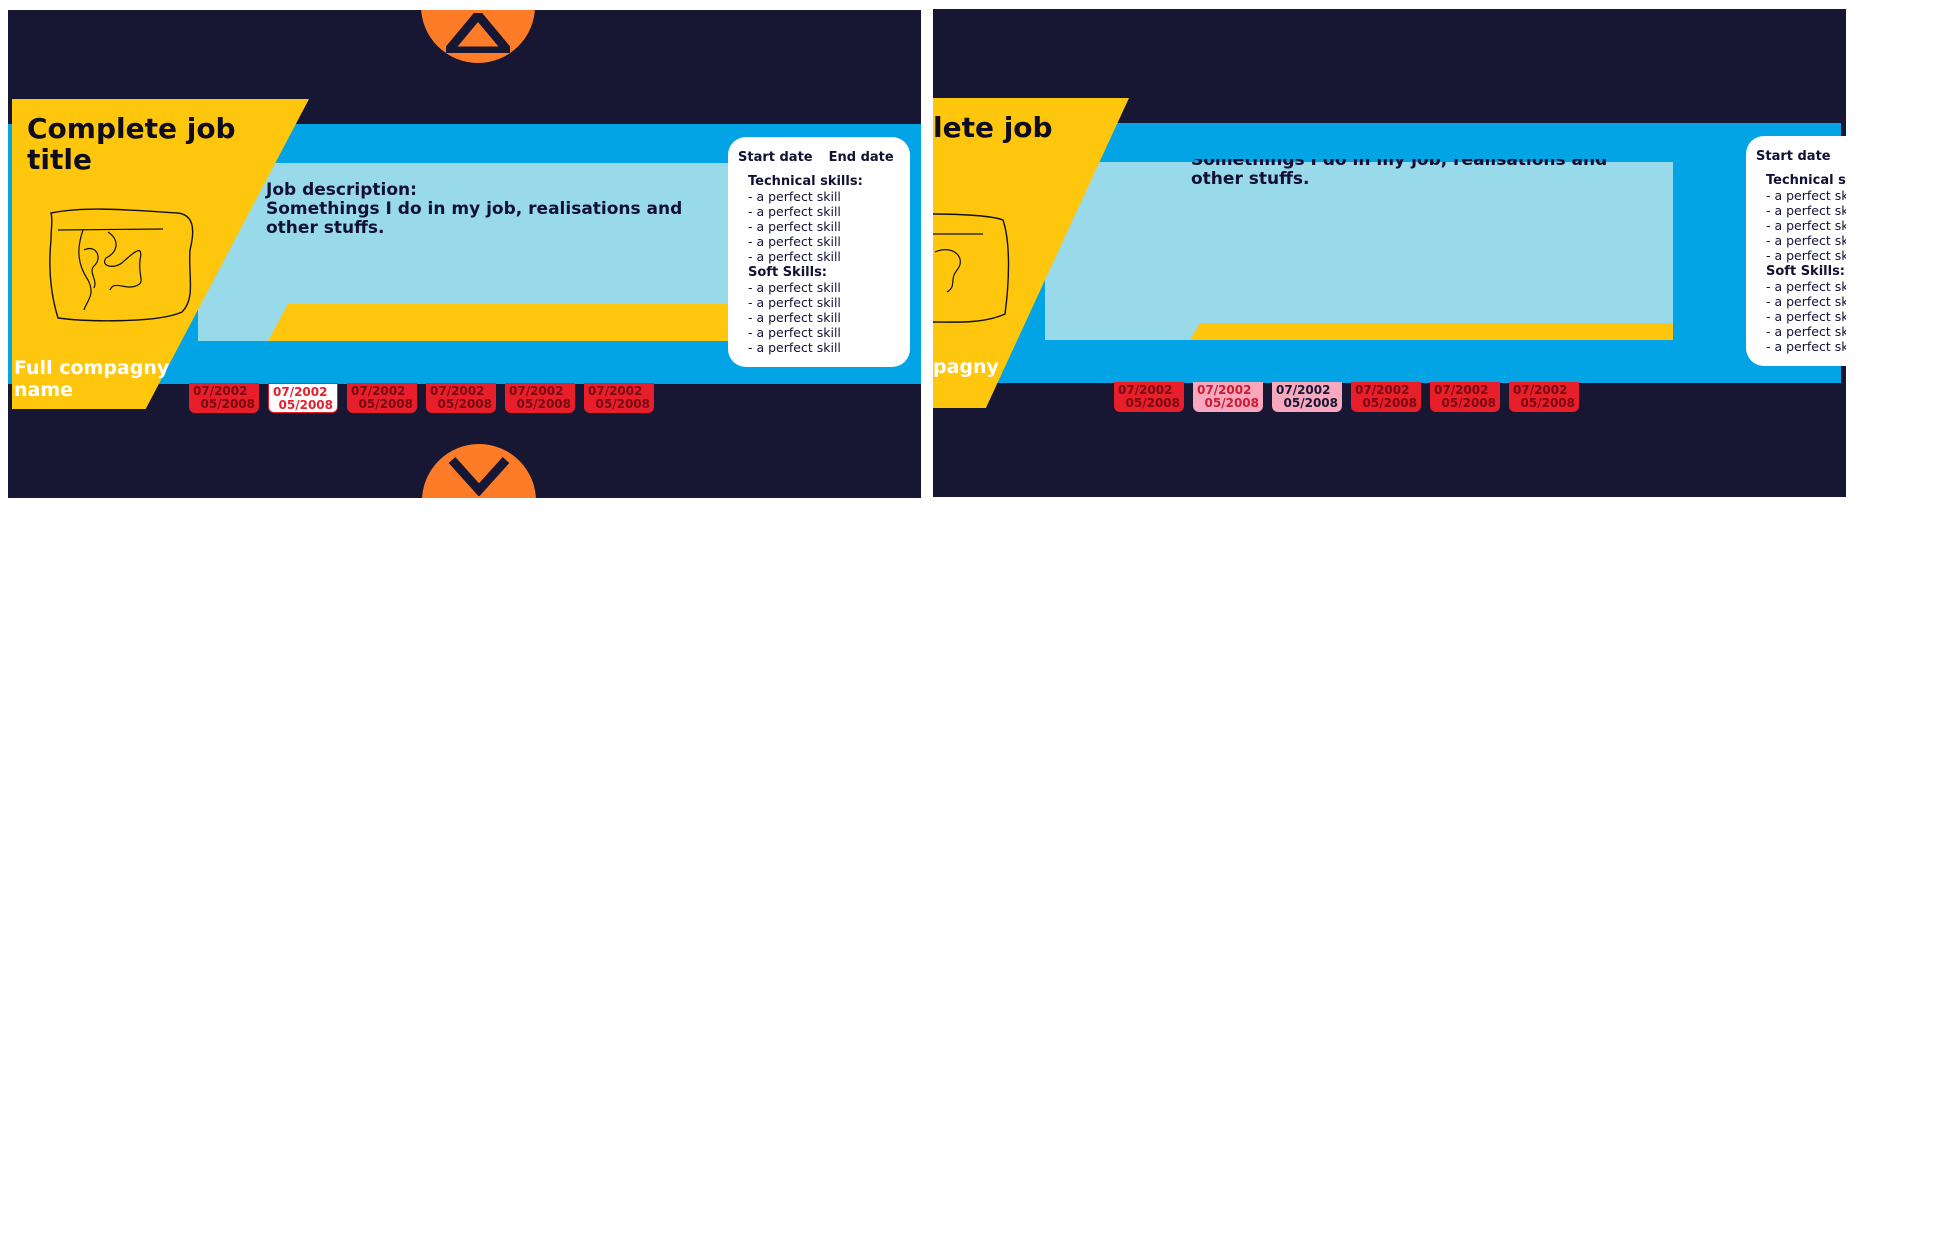 The height and width of the screenshot is (1255, 1936). Describe the element at coordinates (1307, 397) in the screenshot. I see `timeline-tab-selected: 07/2002 05/2008` at that location.